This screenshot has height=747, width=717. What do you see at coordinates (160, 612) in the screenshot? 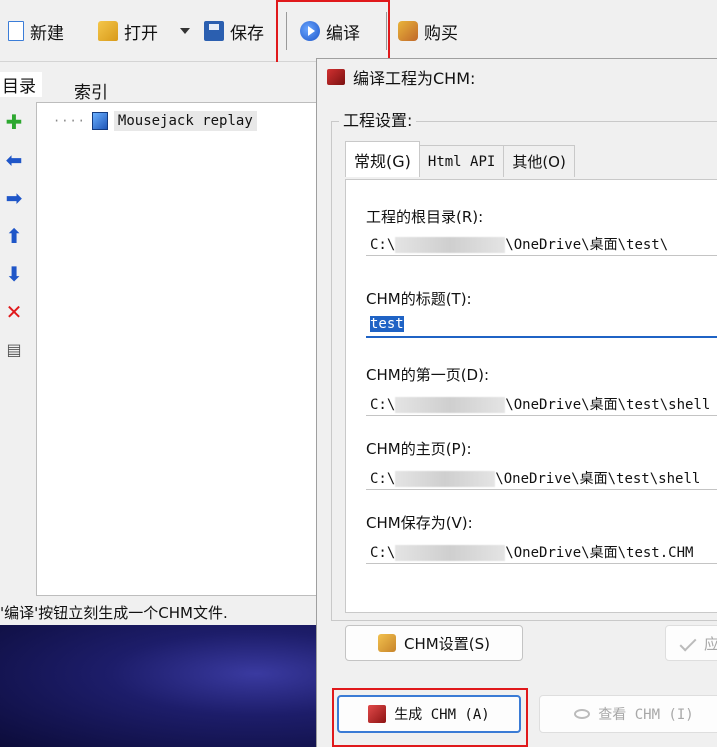
I see `status-bar: '编译'按钮立刻生成一个CHM文件.` at bounding box center [160, 612].